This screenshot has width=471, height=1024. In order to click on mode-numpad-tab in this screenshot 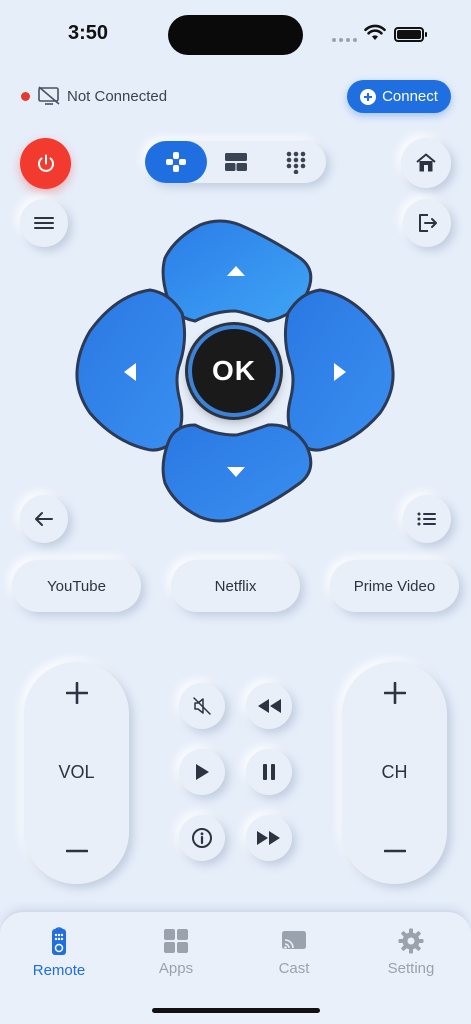, I will do `click(296, 162)`.